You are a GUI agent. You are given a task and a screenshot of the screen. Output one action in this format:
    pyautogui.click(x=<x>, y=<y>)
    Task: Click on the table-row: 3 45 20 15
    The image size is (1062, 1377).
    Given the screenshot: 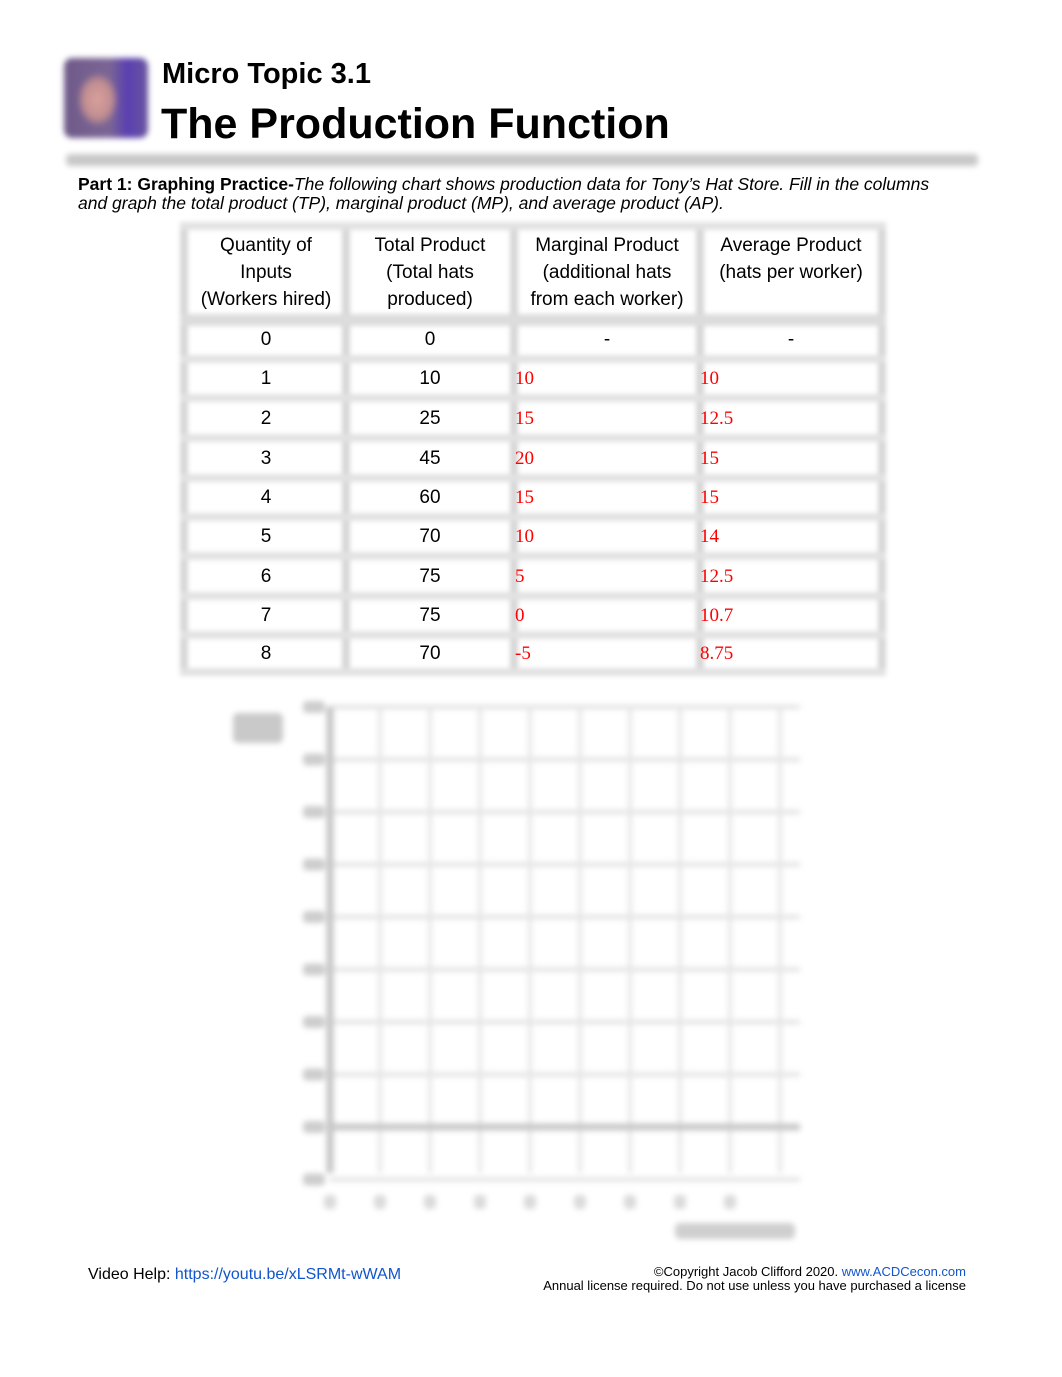 What is the action you would take?
    pyautogui.click(x=533, y=459)
    